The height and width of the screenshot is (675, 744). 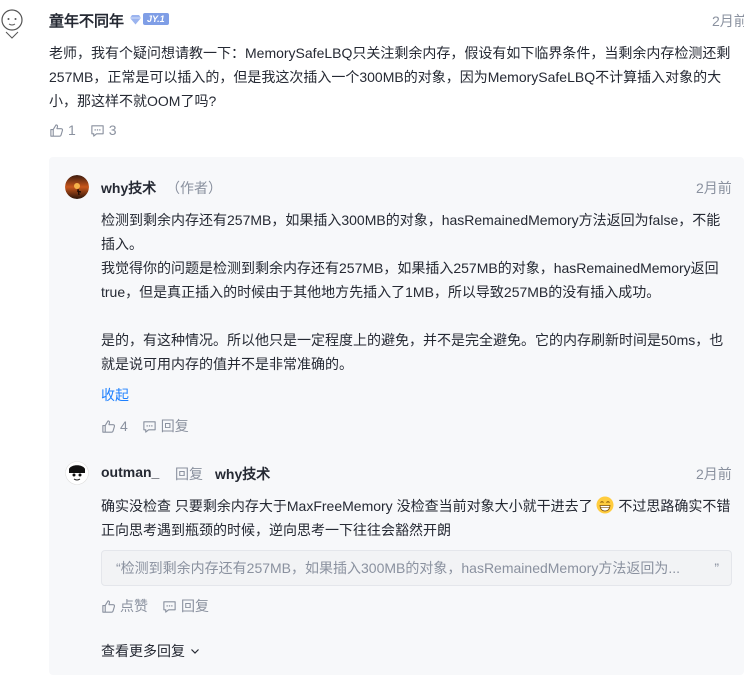 What do you see at coordinates (128, 188) in the screenshot?
I see `reply-author-name: why技术` at bounding box center [128, 188].